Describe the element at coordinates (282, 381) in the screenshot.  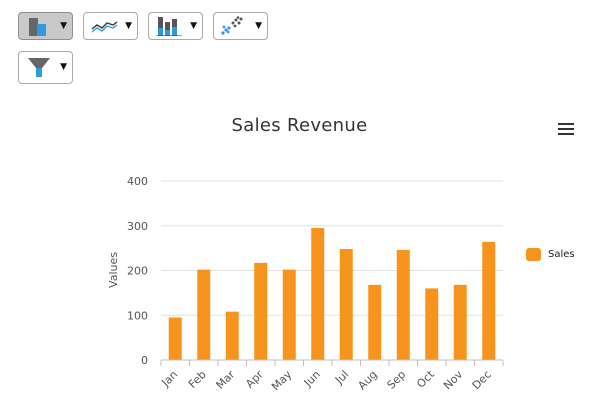
I see `x-tick-label: May` at that location.